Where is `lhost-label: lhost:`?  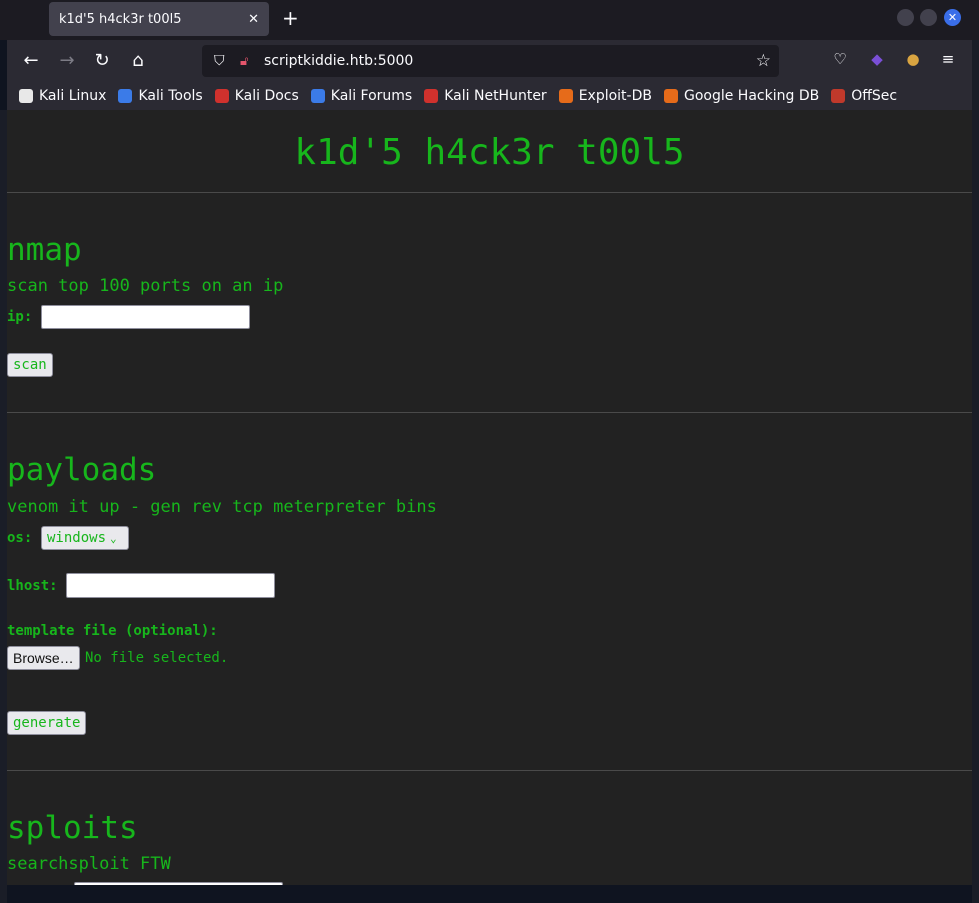 lhost-label: lhost: is located at coordinates (32, 586).